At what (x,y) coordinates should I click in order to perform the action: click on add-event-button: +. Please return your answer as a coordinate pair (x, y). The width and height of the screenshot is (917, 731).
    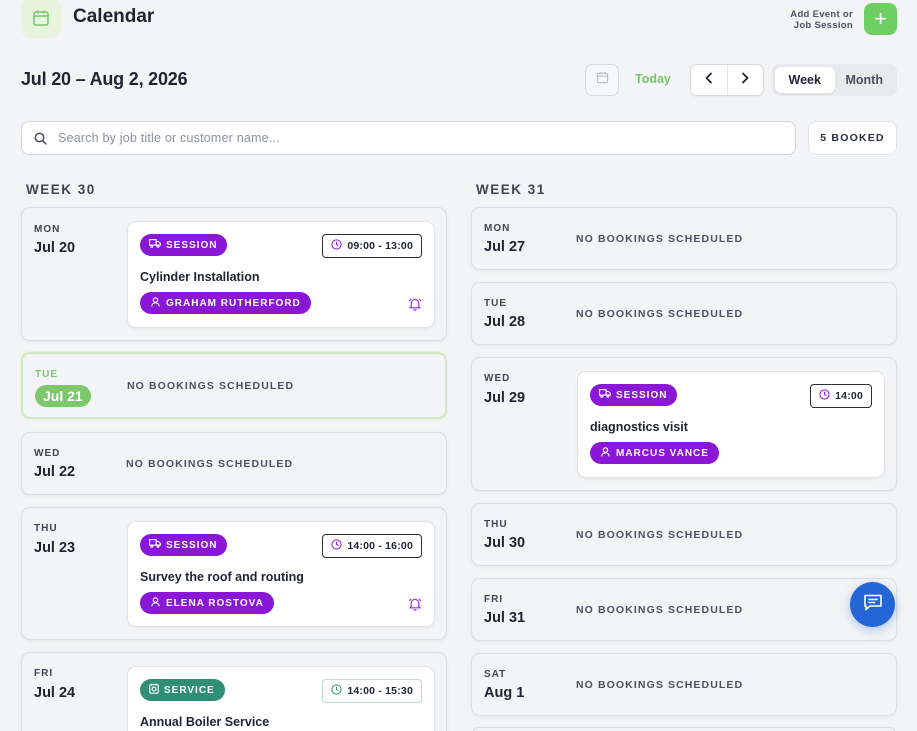
    Looking at the image, I should click on (880, 19).